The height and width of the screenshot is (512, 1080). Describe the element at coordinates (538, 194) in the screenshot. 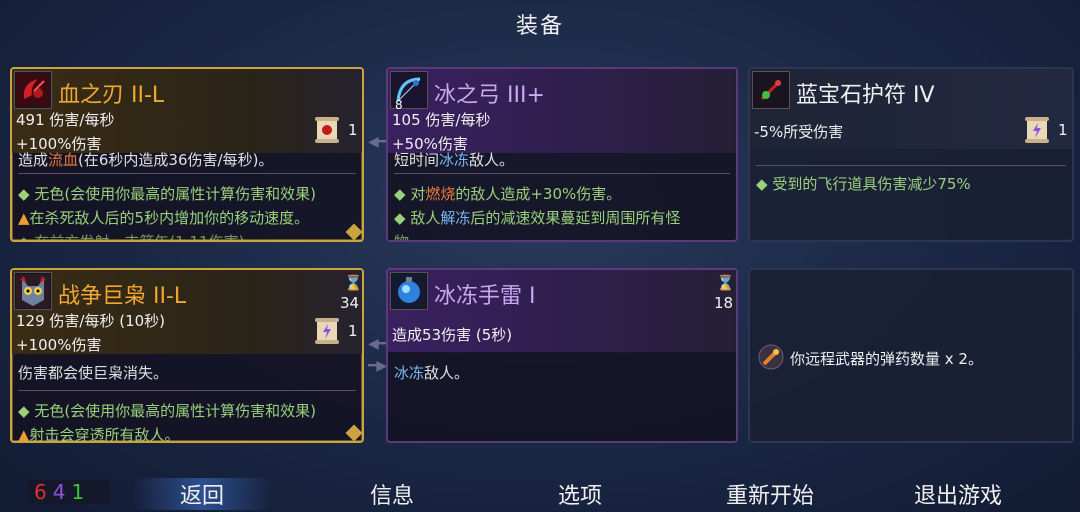

I see `desc-text: 的敌人造成+30%伤害。` at that location.